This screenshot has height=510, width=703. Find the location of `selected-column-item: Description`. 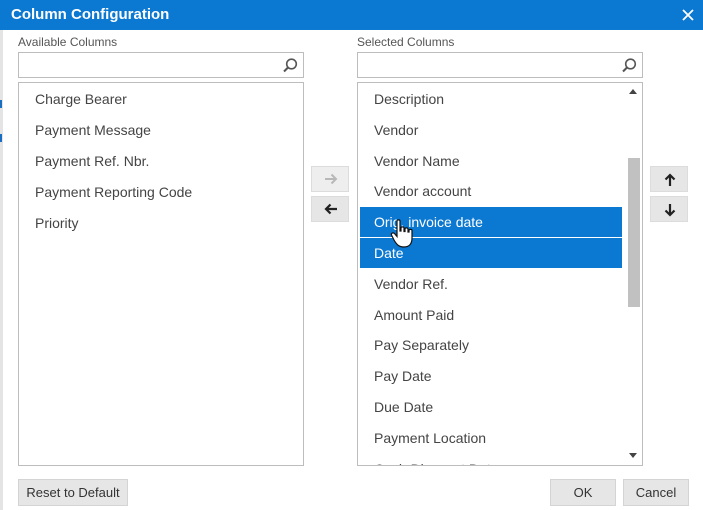

selected-column-item: Description is located at coordinates (491, 99).